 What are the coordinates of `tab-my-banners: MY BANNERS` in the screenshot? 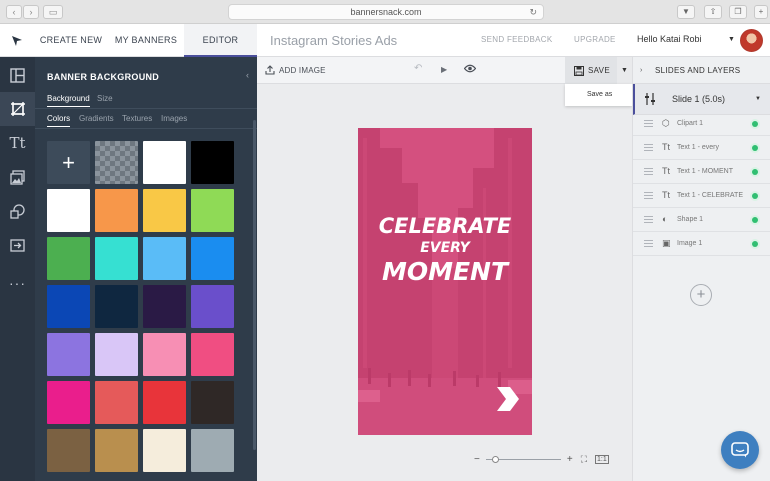 It's located at (146, 40).